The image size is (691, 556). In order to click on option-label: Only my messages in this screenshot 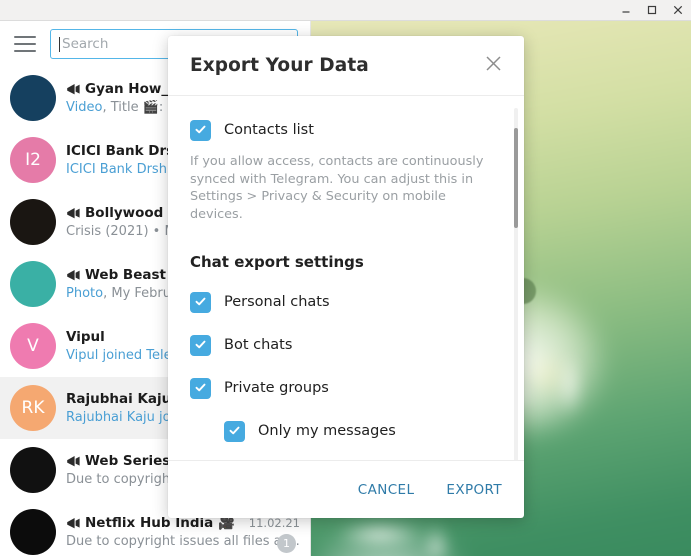, I will do `click(327, 431)`.